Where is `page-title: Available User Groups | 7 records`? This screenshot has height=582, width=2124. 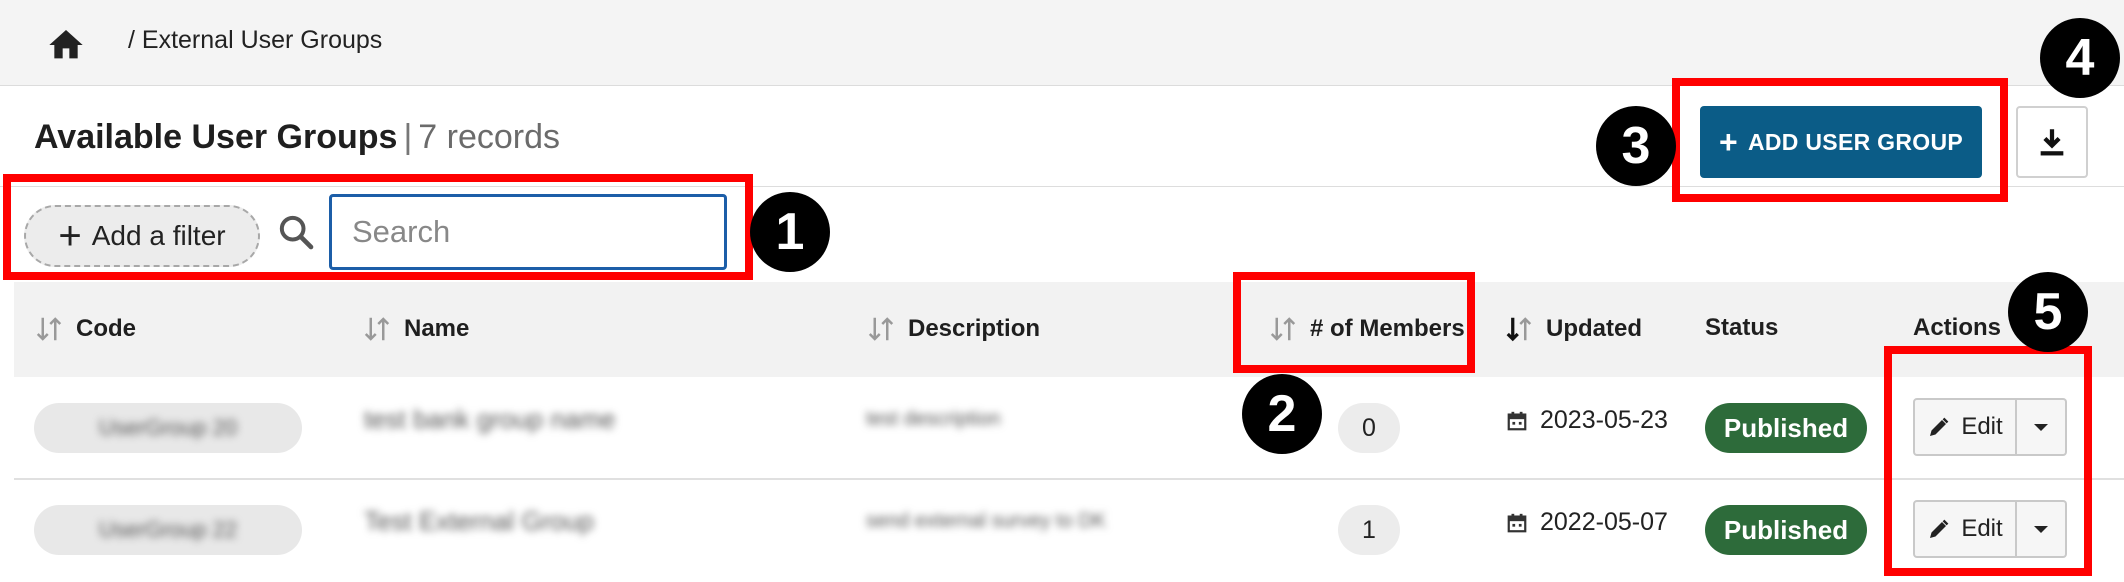 page-title: Available User Groups | 7 records is located at coordinates (297, 137).